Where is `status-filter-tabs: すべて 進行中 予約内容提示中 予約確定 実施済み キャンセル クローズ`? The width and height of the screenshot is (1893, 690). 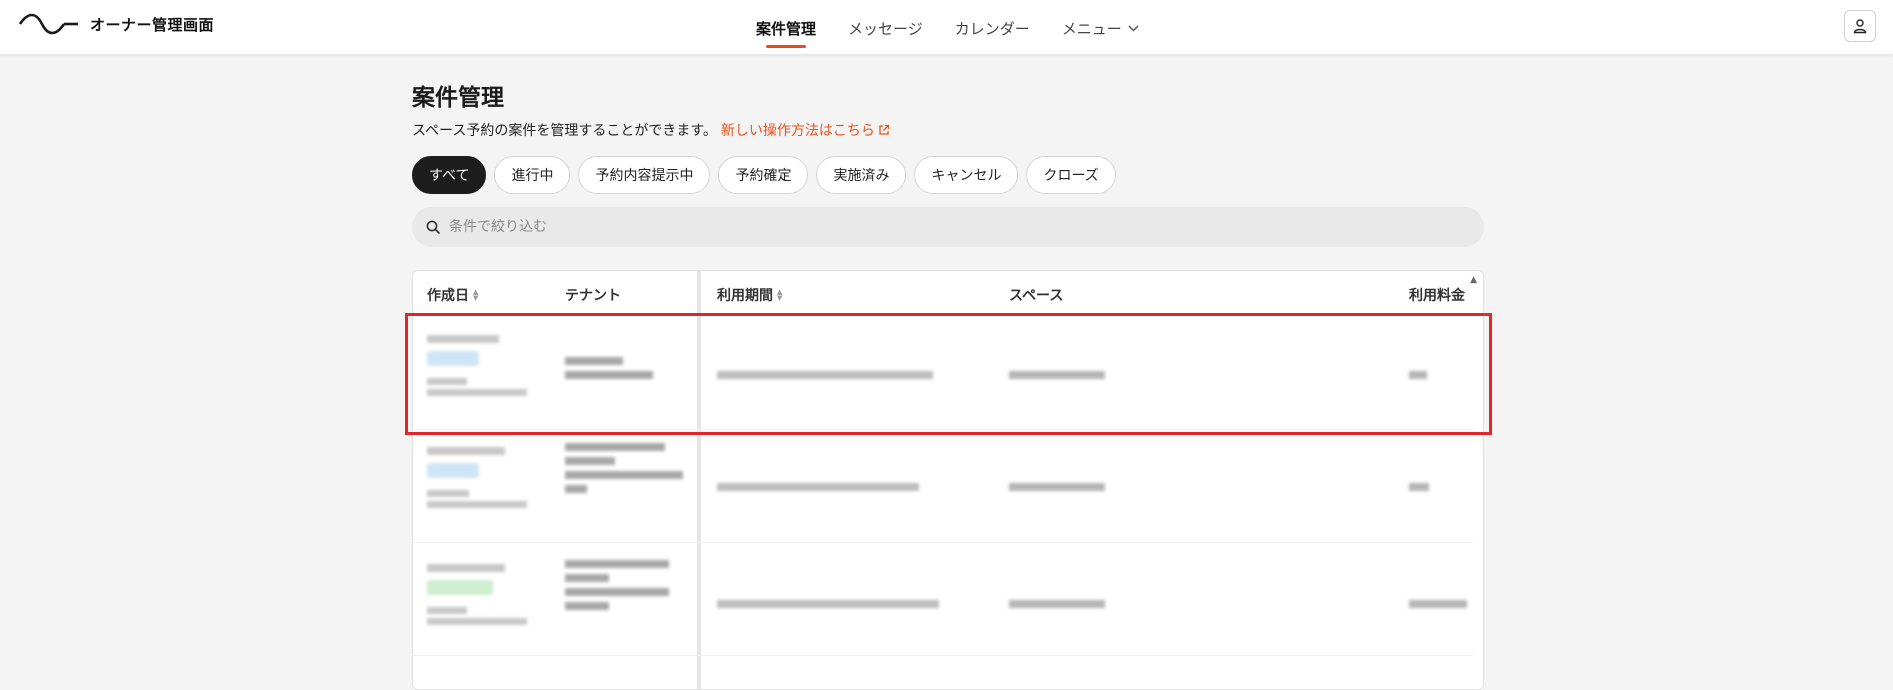 status-filter-tabs: すべて 進行中 予約内容提示中 予約確定 実施済み キャンセル クローズ is located at coordinates (764, 175).